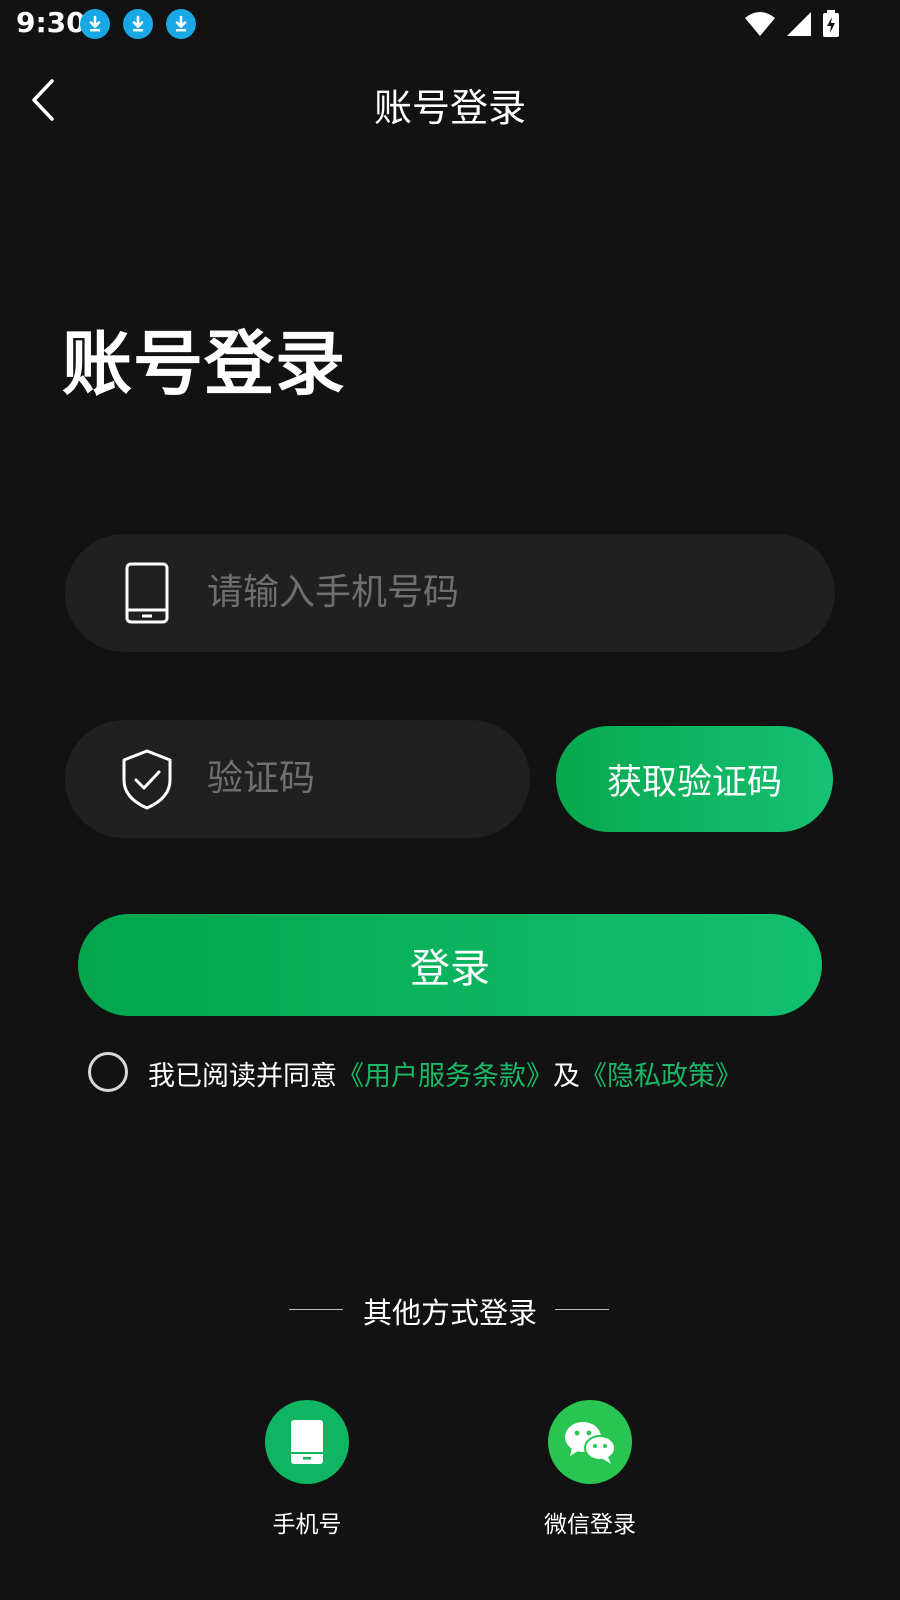 This screenshot has width=900, height=1600. Describe the element at coordinates (51, 22) in the screenshot. I see `status-time: 9:30` at that location.